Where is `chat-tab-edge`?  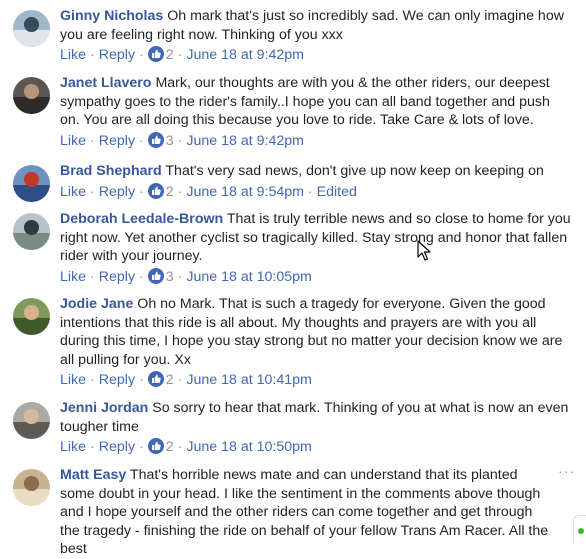 chat-tab-edge is located at coordinates (579, 528).